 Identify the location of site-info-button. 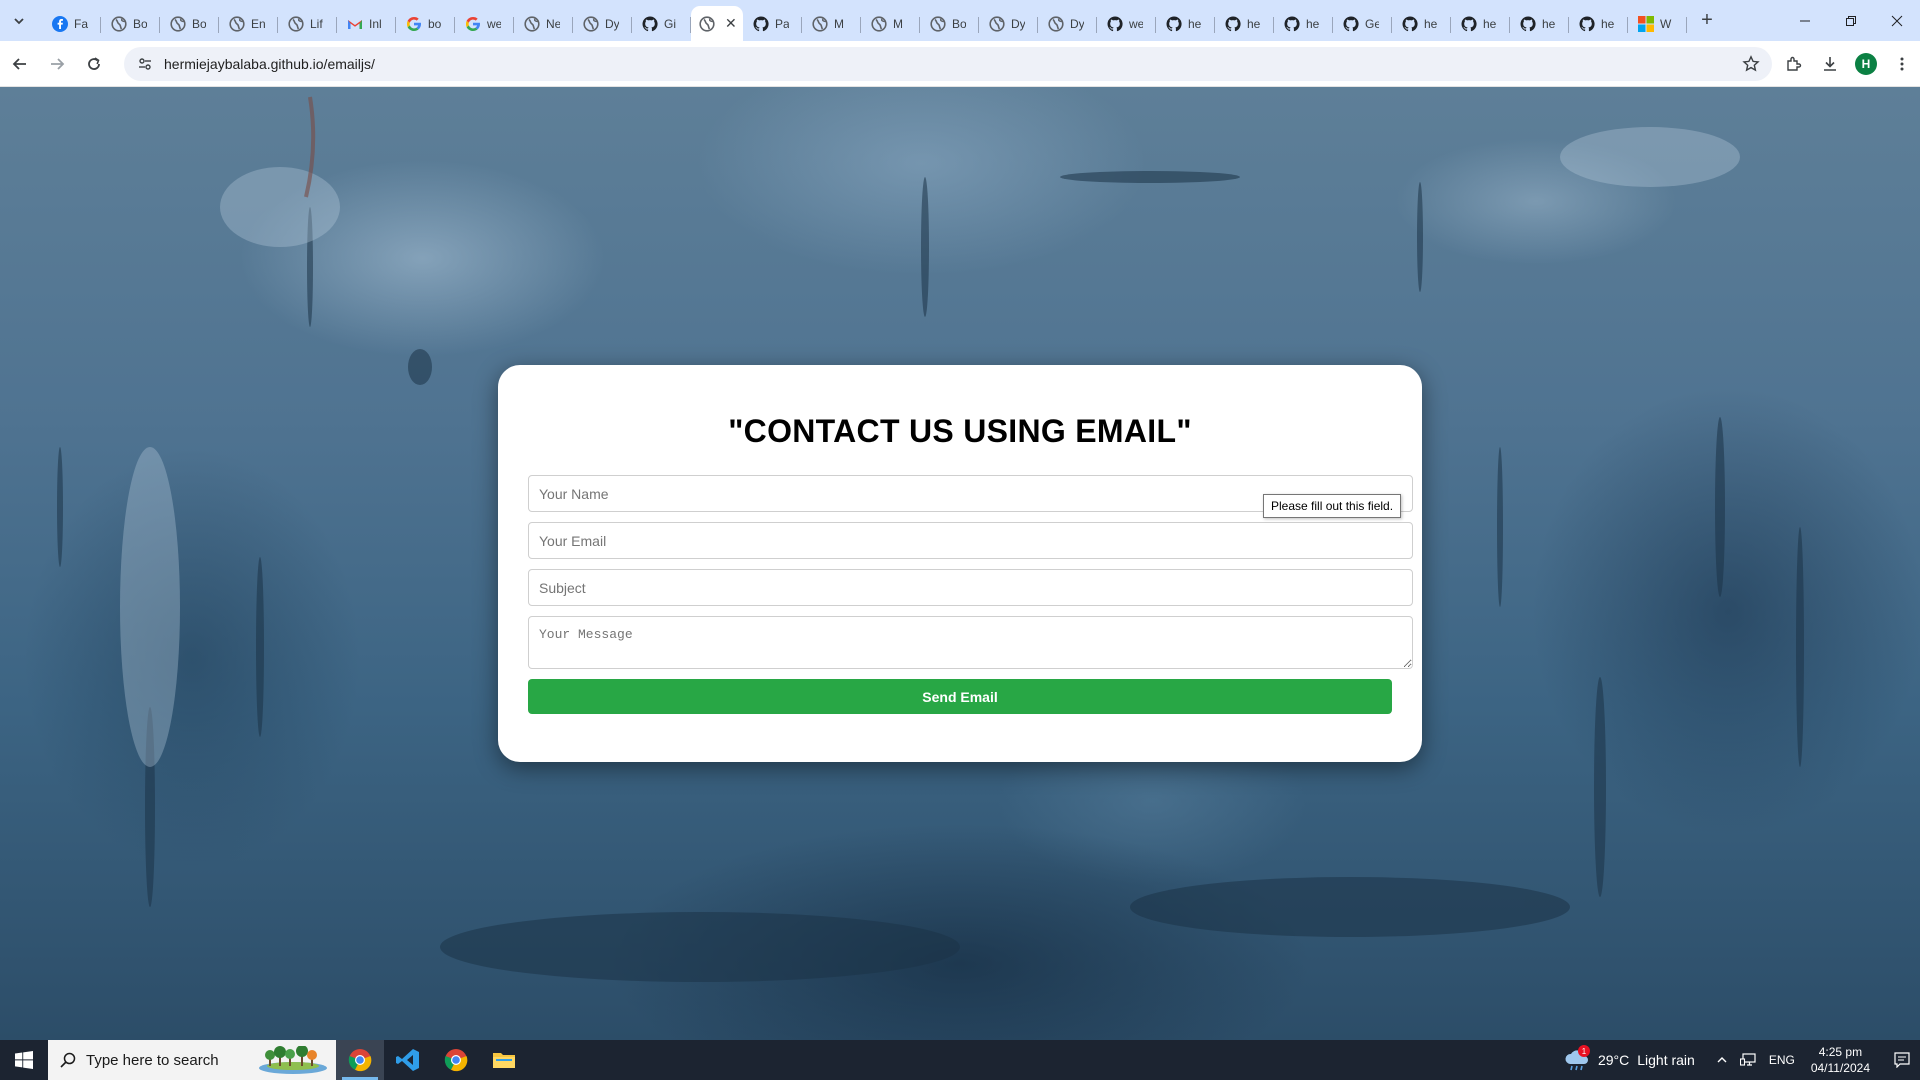
(145, 64).